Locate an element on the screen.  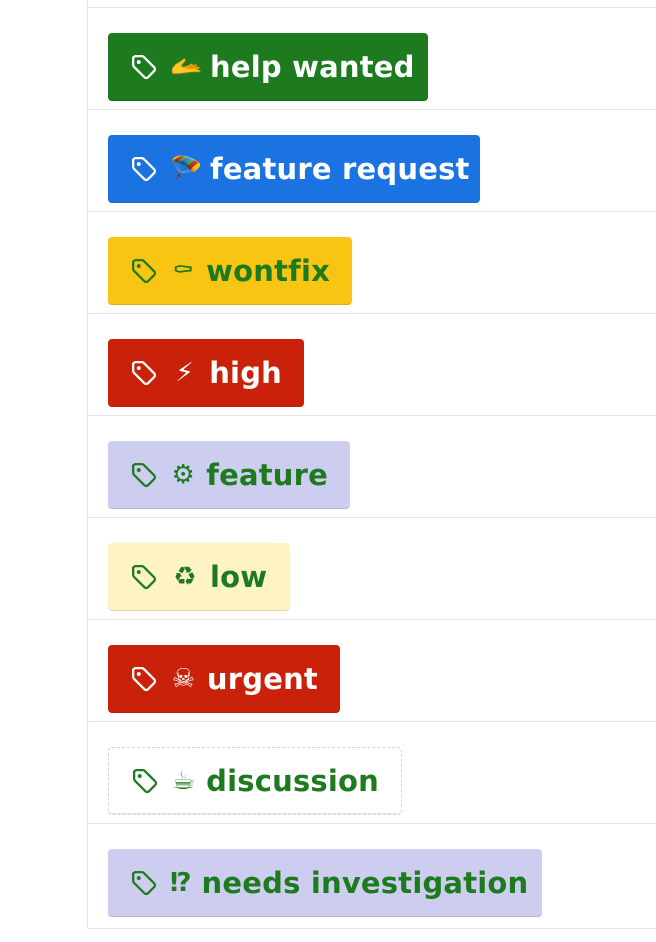
issue-label: ⚙ feature is located at coordinates (229, 475).